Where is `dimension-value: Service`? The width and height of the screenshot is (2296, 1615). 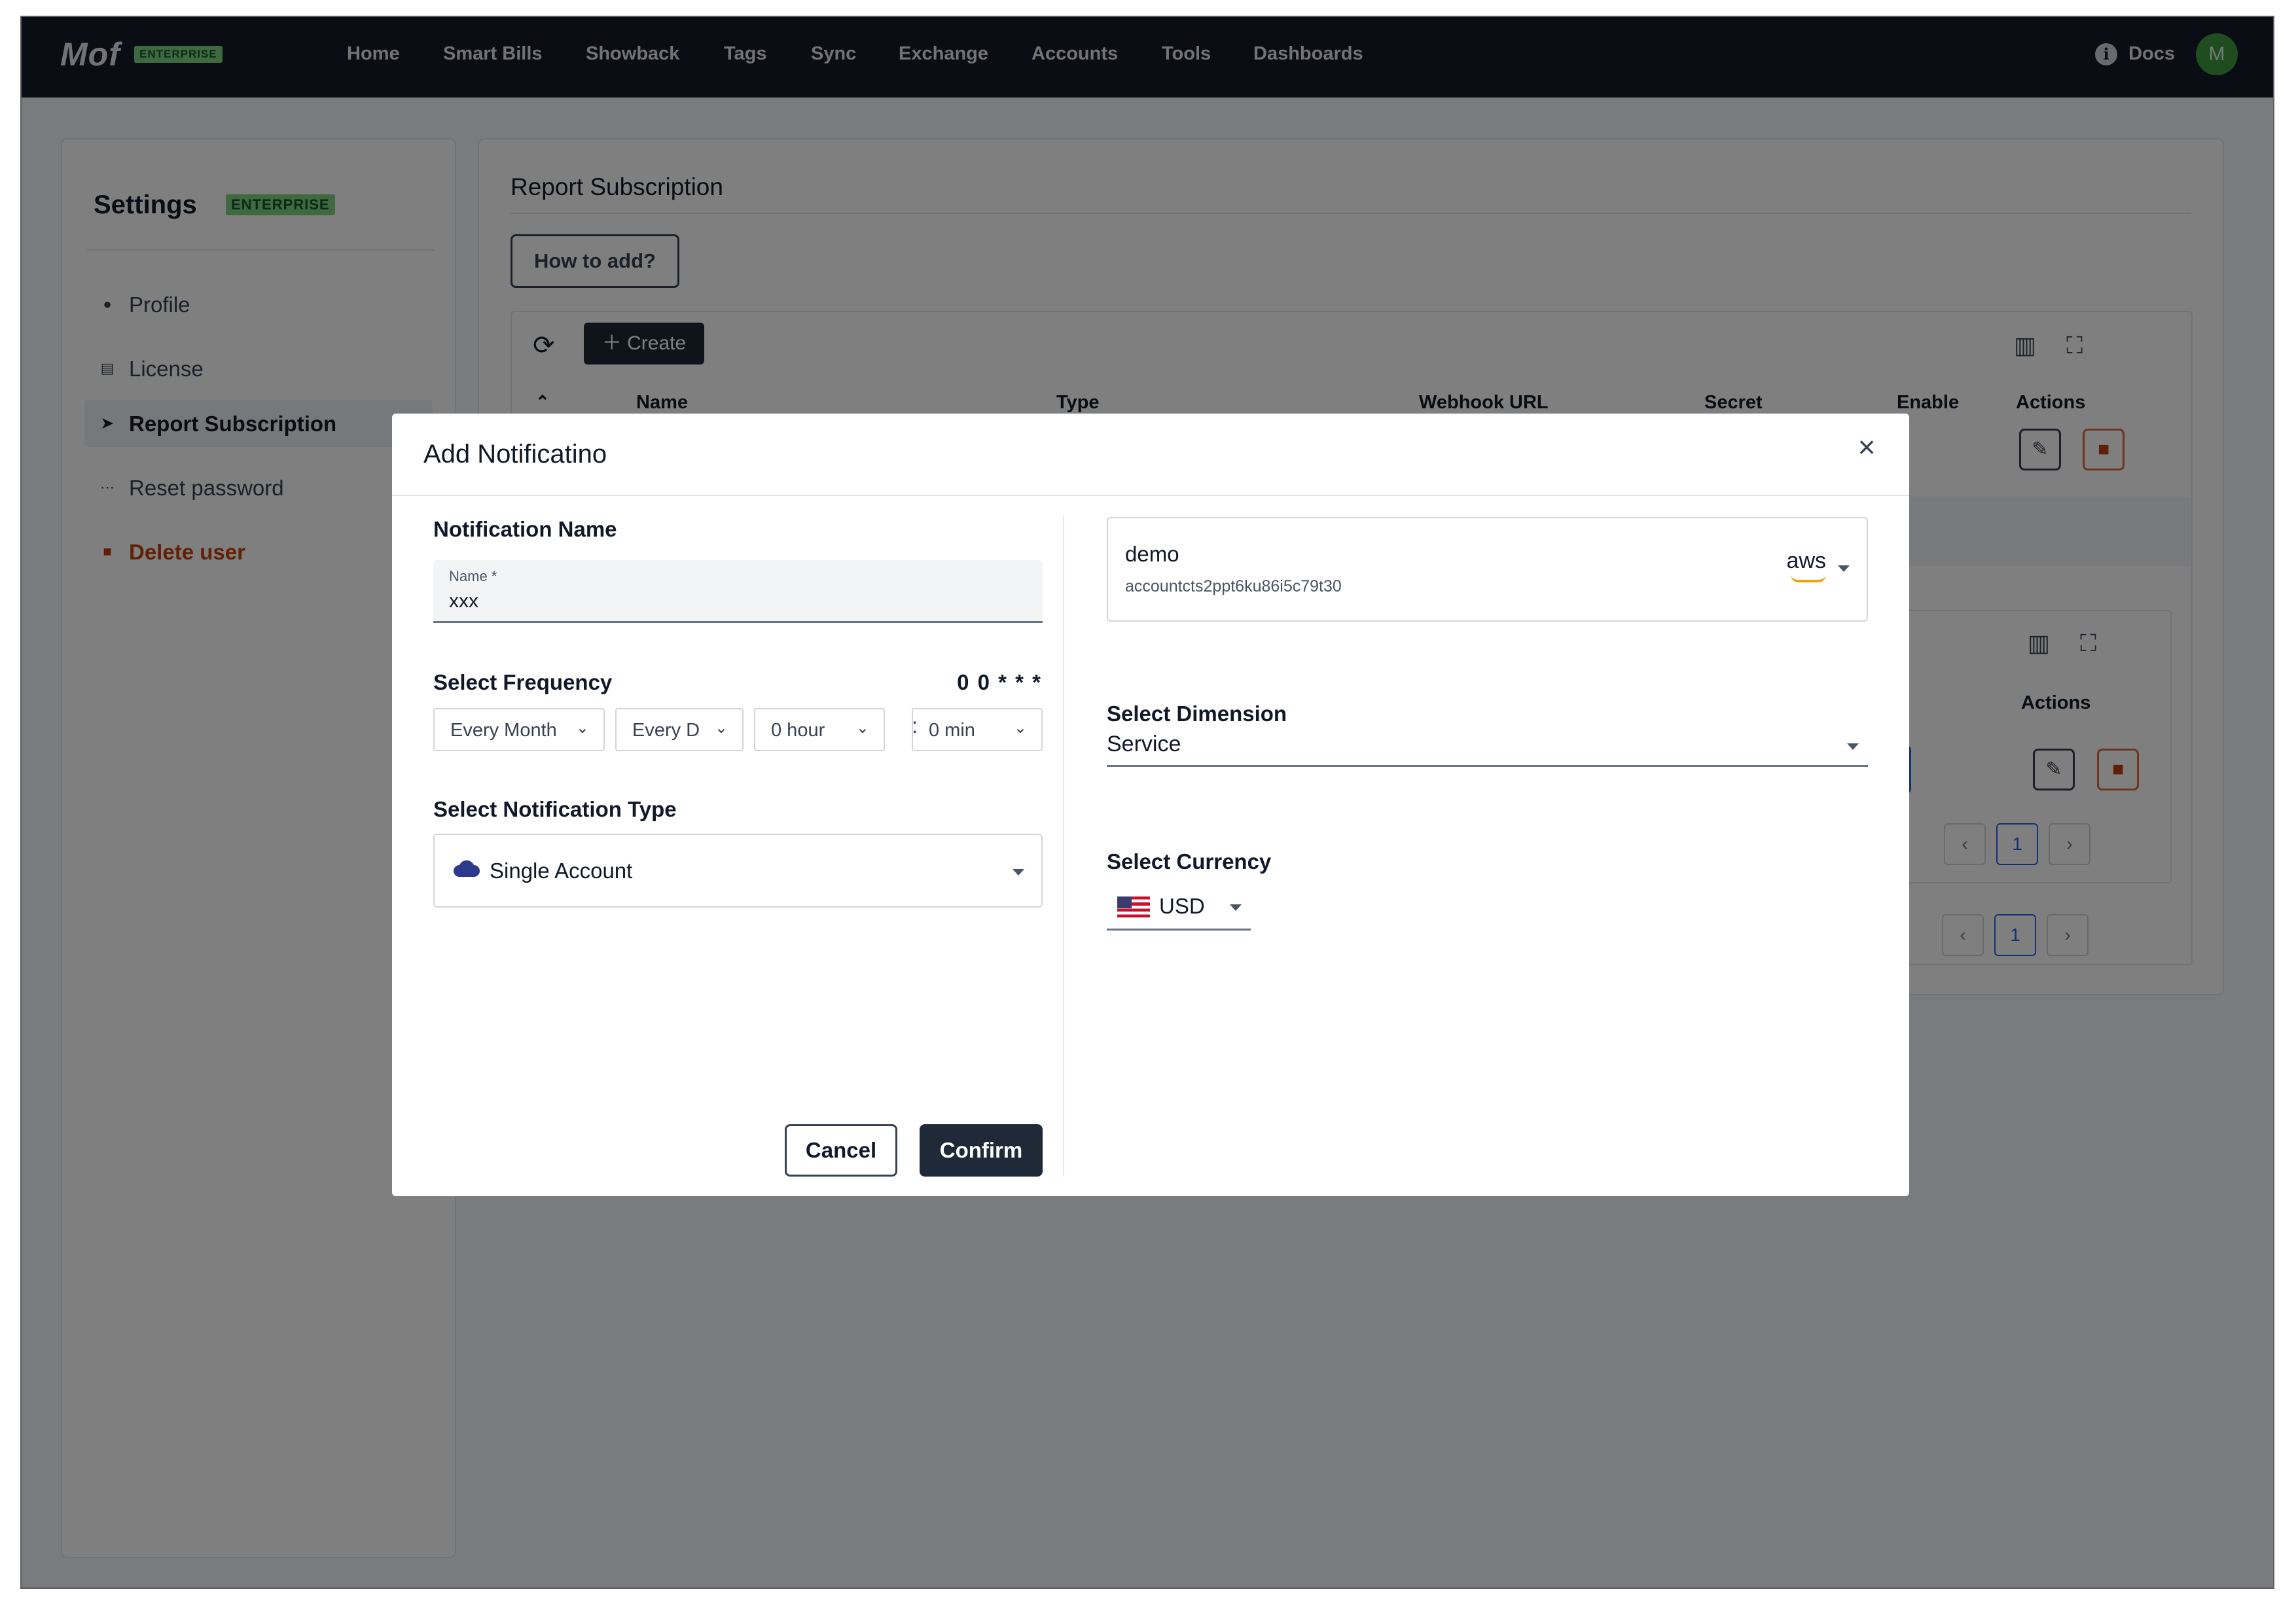 dimension-value: Service is located at coordinates (1144, 744).